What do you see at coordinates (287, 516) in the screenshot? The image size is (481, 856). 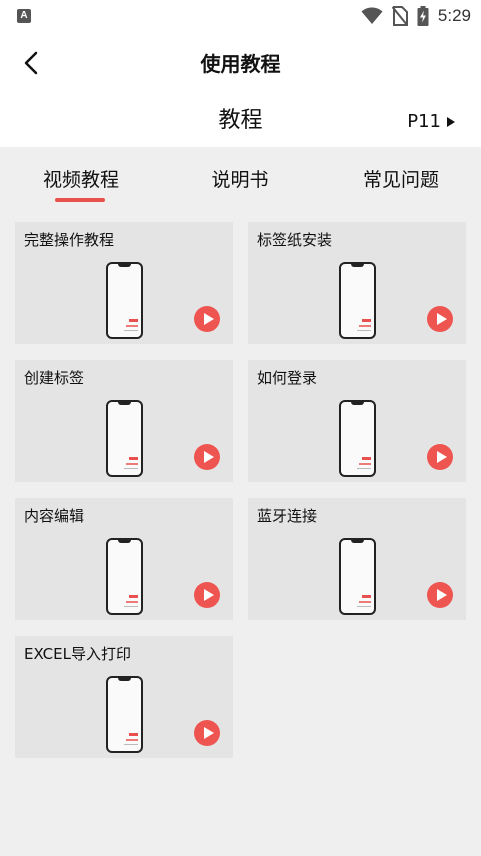 I see `video-title: 蓝牙连接` at bounding box center [287, 516].